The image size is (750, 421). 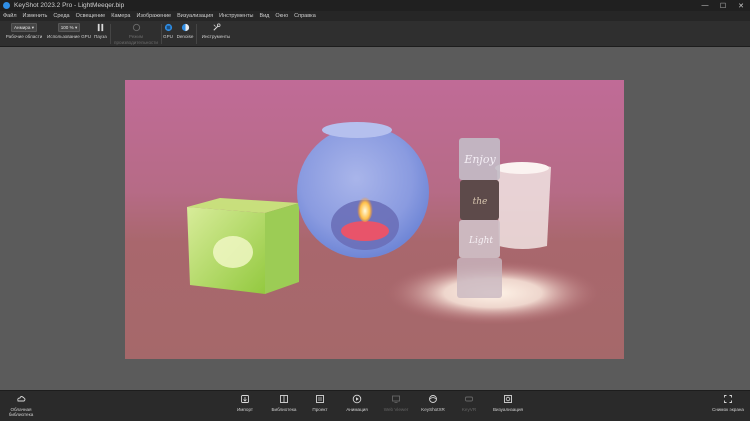 What do you see at coordinates (357, 130) in the screenshot?
I see `sphere-opening` at bounding box center [357, 130].